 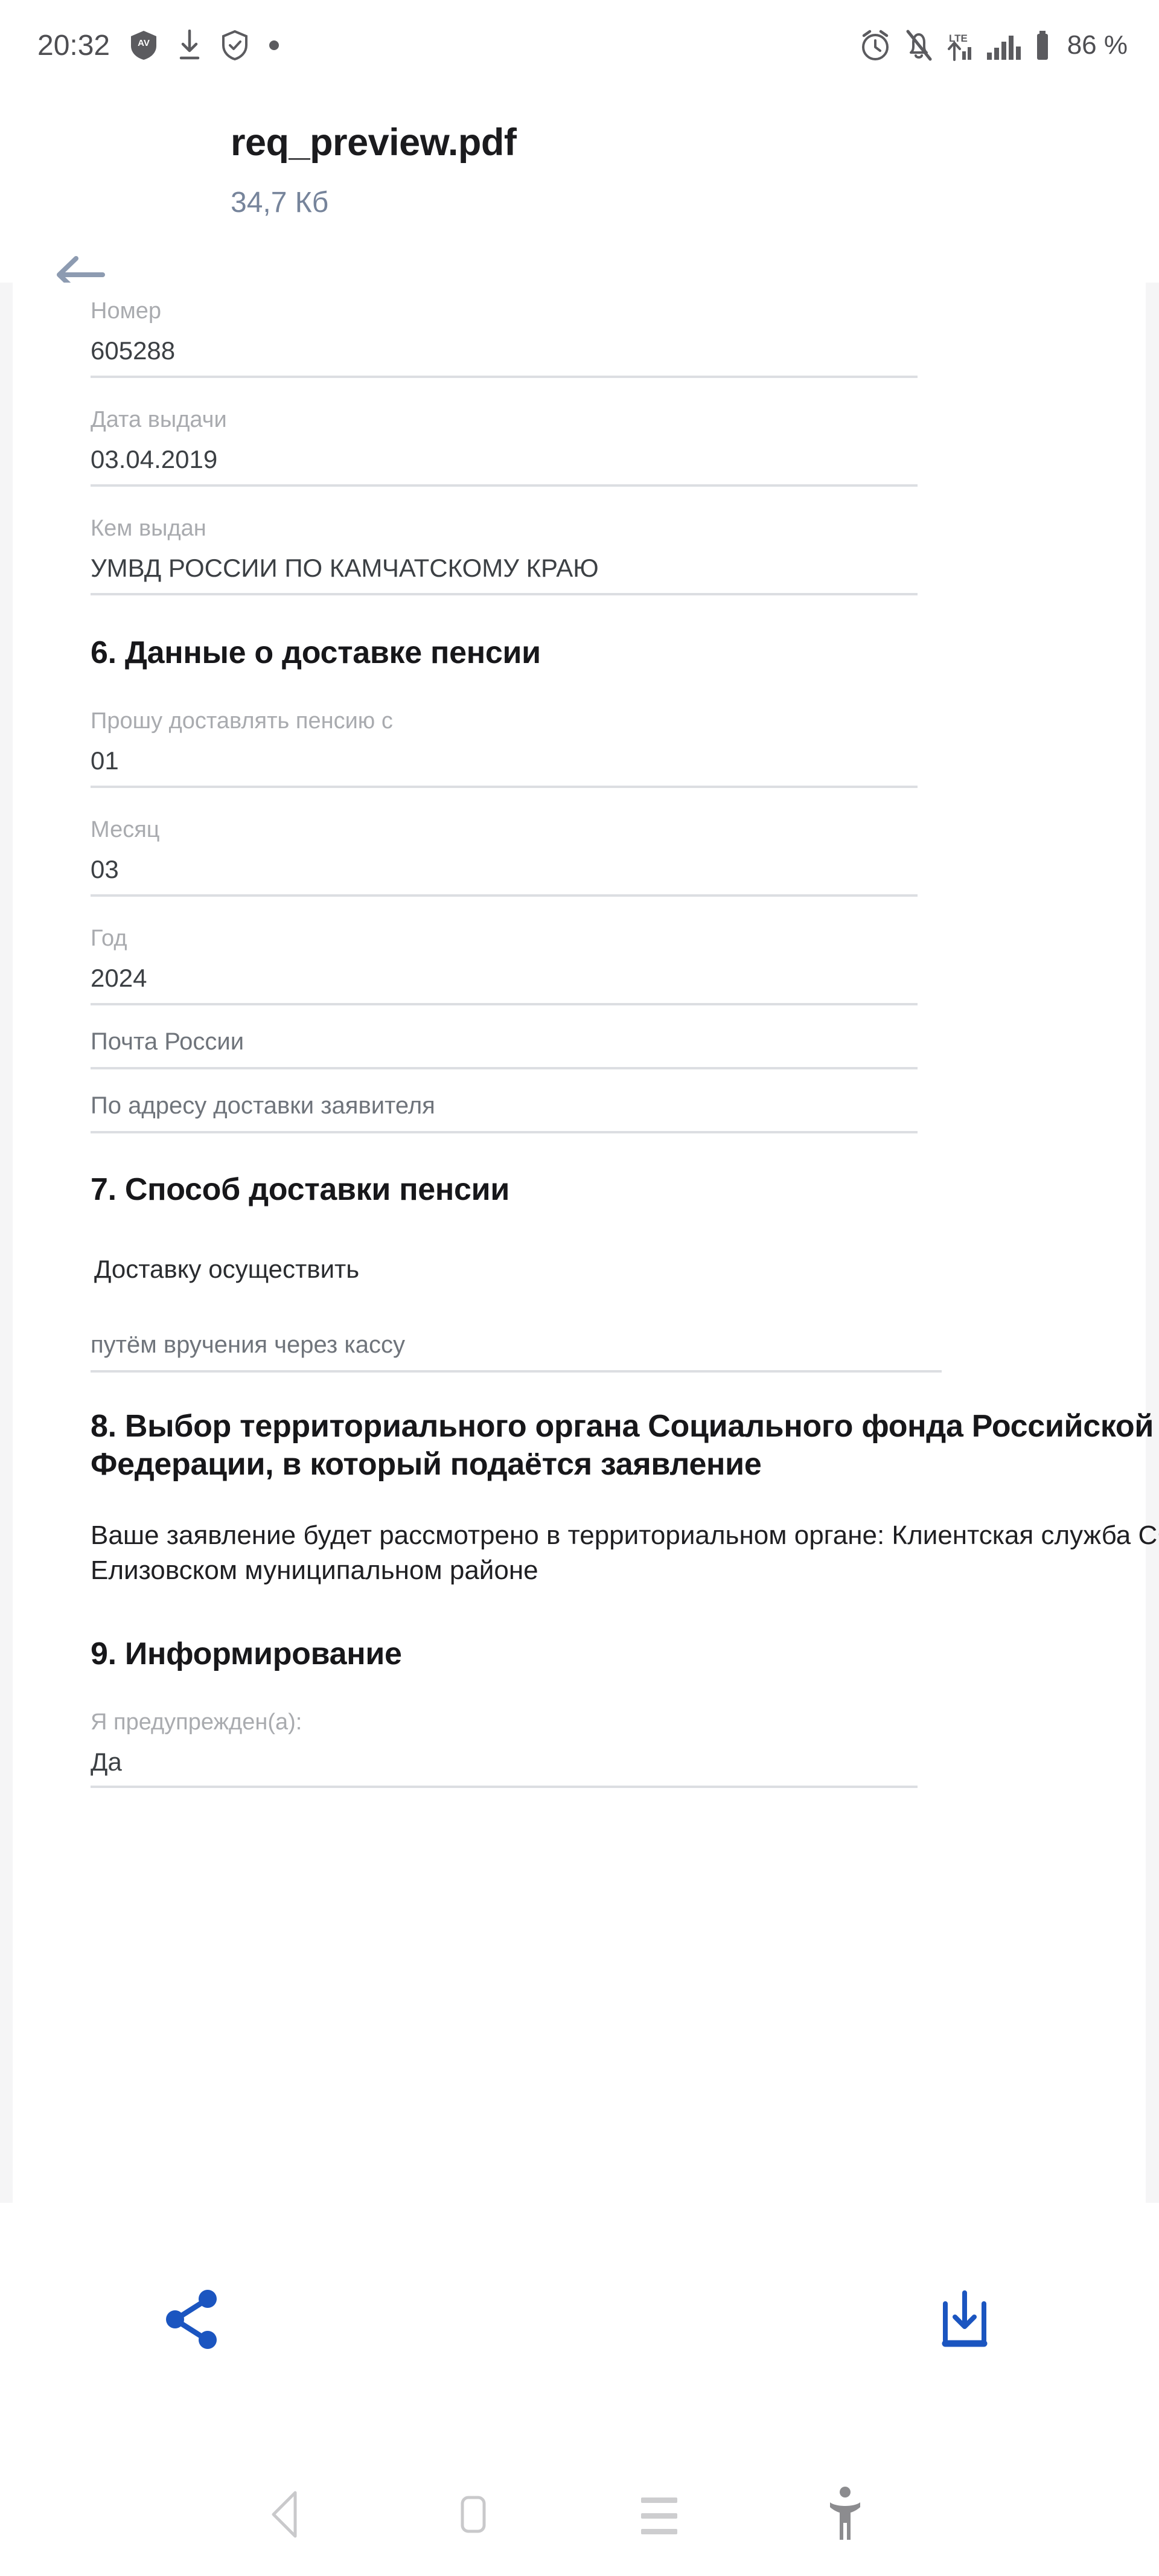 I want to click on android-nav-bar, so click(x=579, y=2515).